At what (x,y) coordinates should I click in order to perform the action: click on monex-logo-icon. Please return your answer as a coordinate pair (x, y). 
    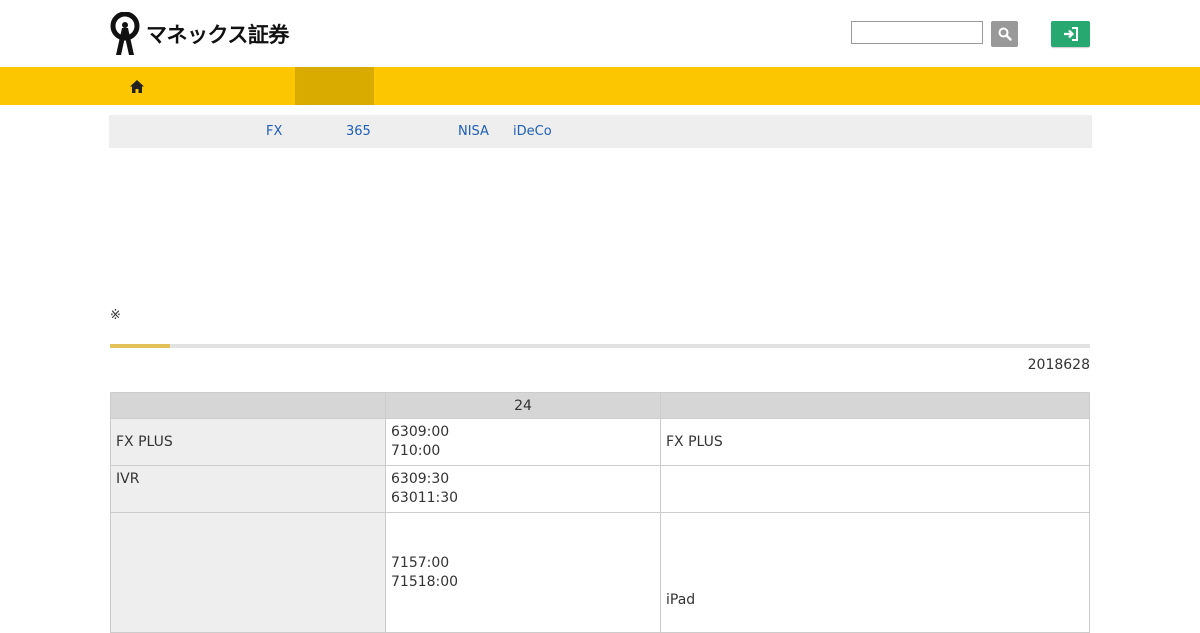
    Looking at the image, I should click on (125, 33).